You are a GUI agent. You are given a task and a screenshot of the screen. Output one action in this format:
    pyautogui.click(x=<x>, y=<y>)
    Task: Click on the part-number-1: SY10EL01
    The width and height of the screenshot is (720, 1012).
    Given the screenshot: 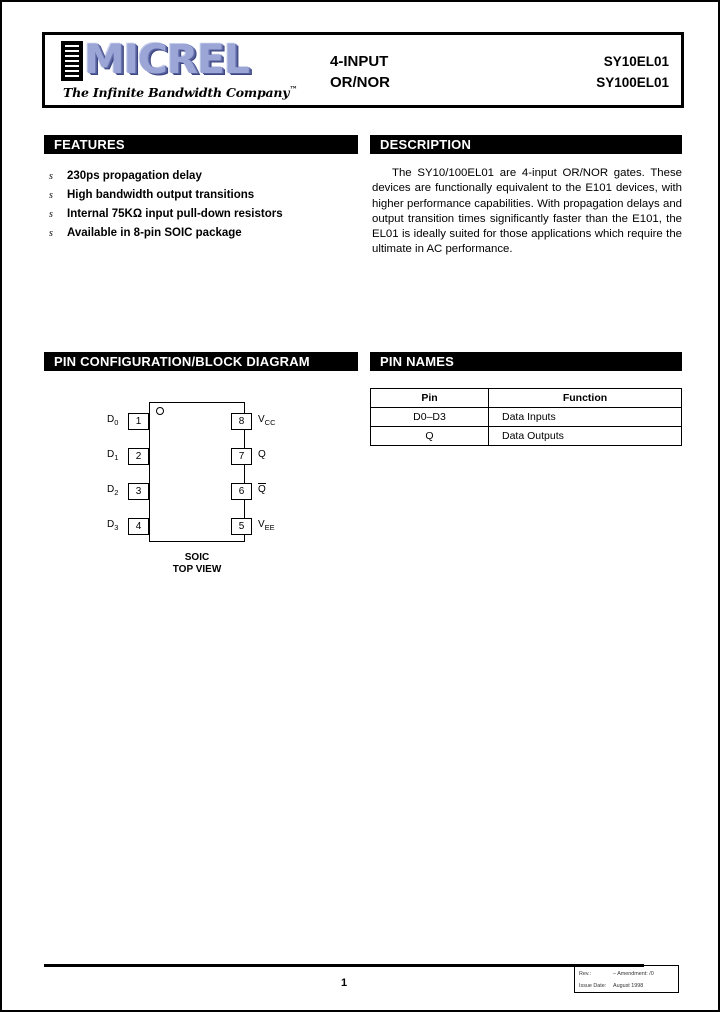 What is the action you would take?
    pyautogui.click(x=636, y=61)
    